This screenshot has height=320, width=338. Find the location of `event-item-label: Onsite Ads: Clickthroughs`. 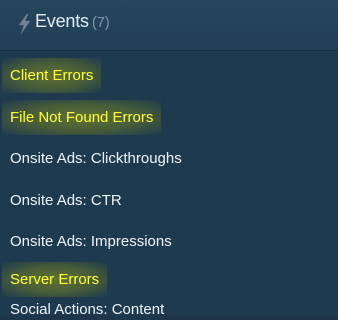

event-item-label: Onsite Ads: Clickthroughs is located at coordinates (96, 158).